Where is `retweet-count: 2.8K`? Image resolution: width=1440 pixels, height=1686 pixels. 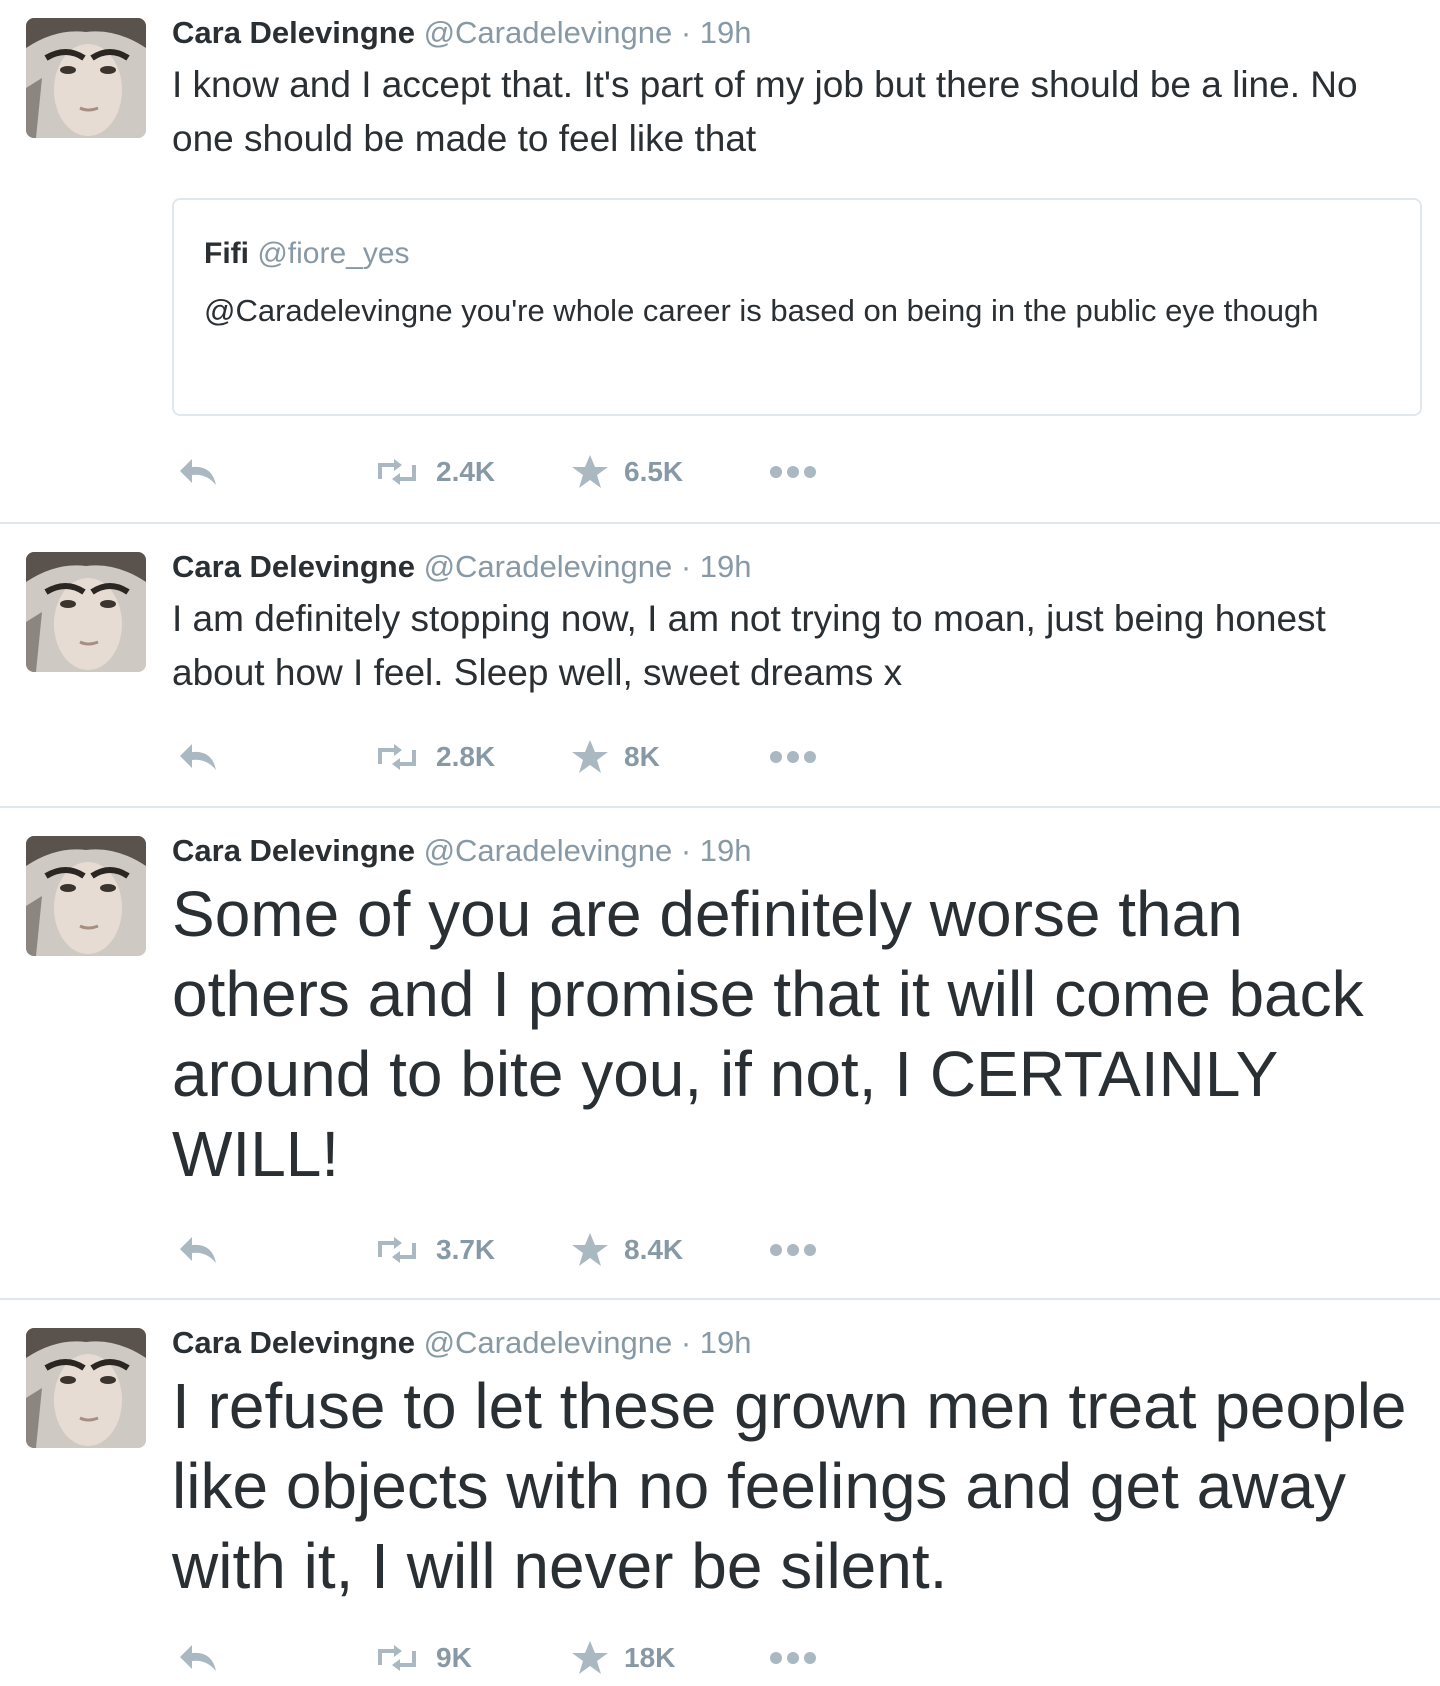
retweet-count: 2.8K is located at coordinates (466, 756).